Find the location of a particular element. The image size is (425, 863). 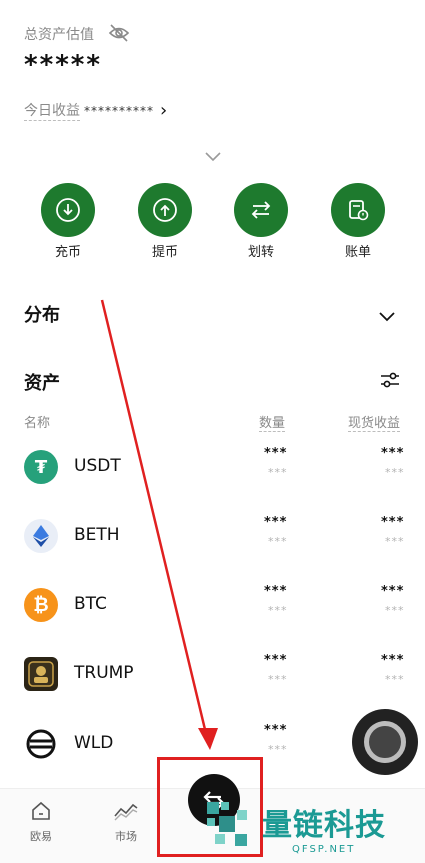

watermark-text: 量链科技 is located at coordinates (324, 825).